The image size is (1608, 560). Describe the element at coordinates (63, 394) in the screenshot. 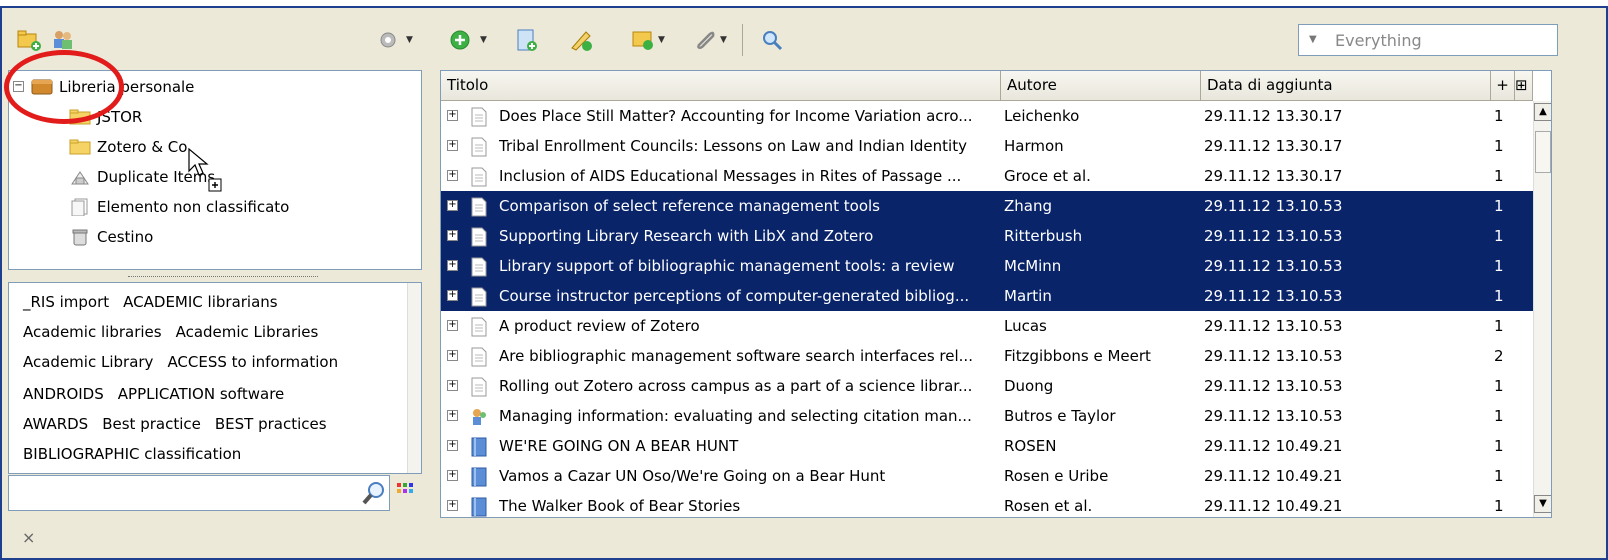

I see `tag: ANDROIDS` at that location.